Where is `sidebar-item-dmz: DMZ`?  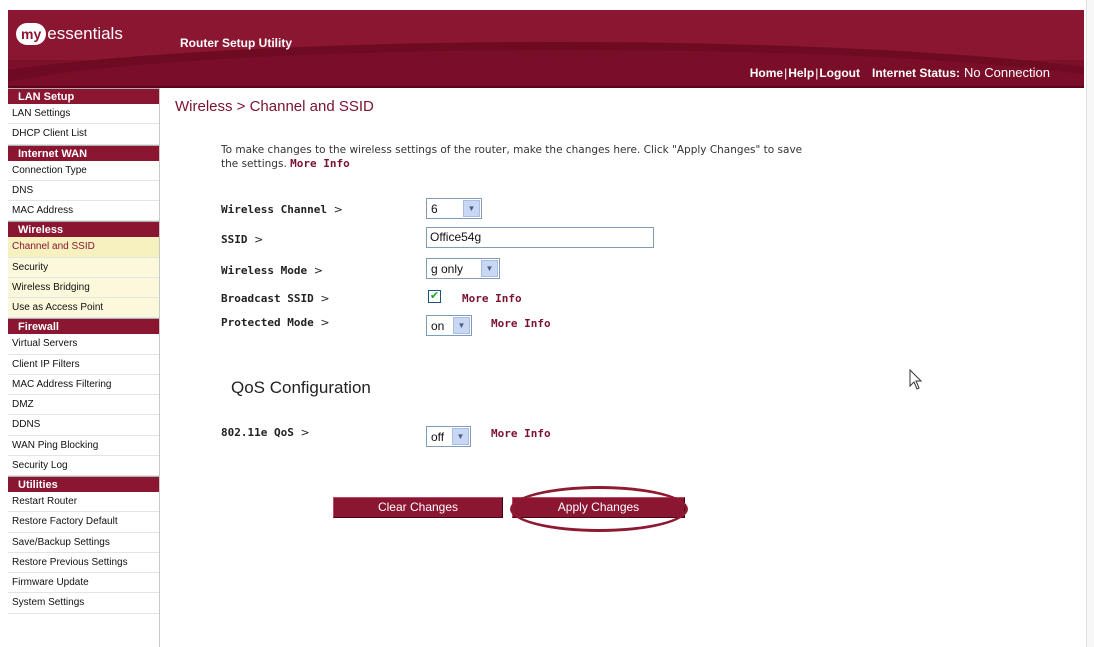 sidebar-item-dmz: DMZ is located at coordinates (83, 405).